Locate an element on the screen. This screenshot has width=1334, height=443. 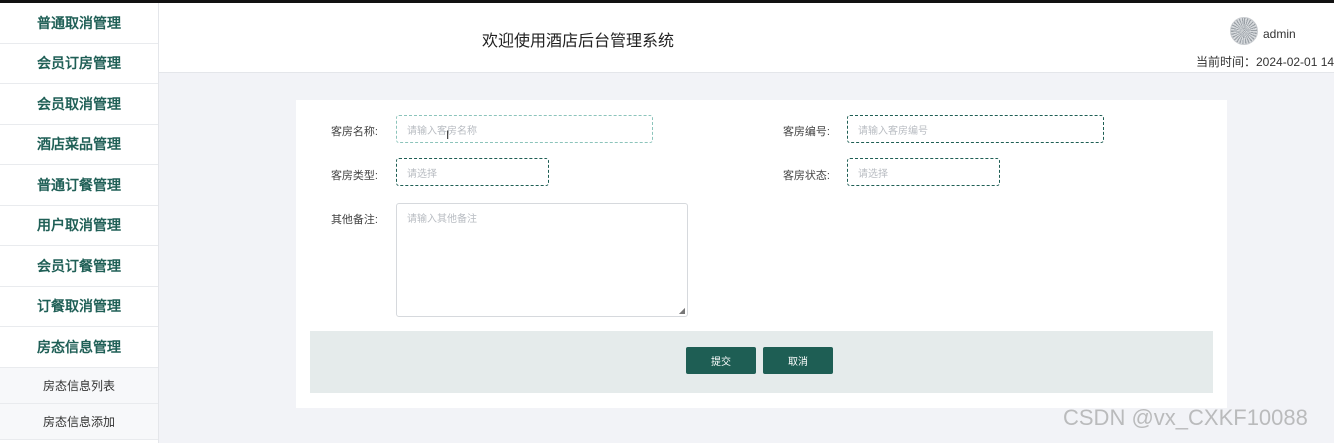
submit-button: 提交 is located at coordinates (721, 360).